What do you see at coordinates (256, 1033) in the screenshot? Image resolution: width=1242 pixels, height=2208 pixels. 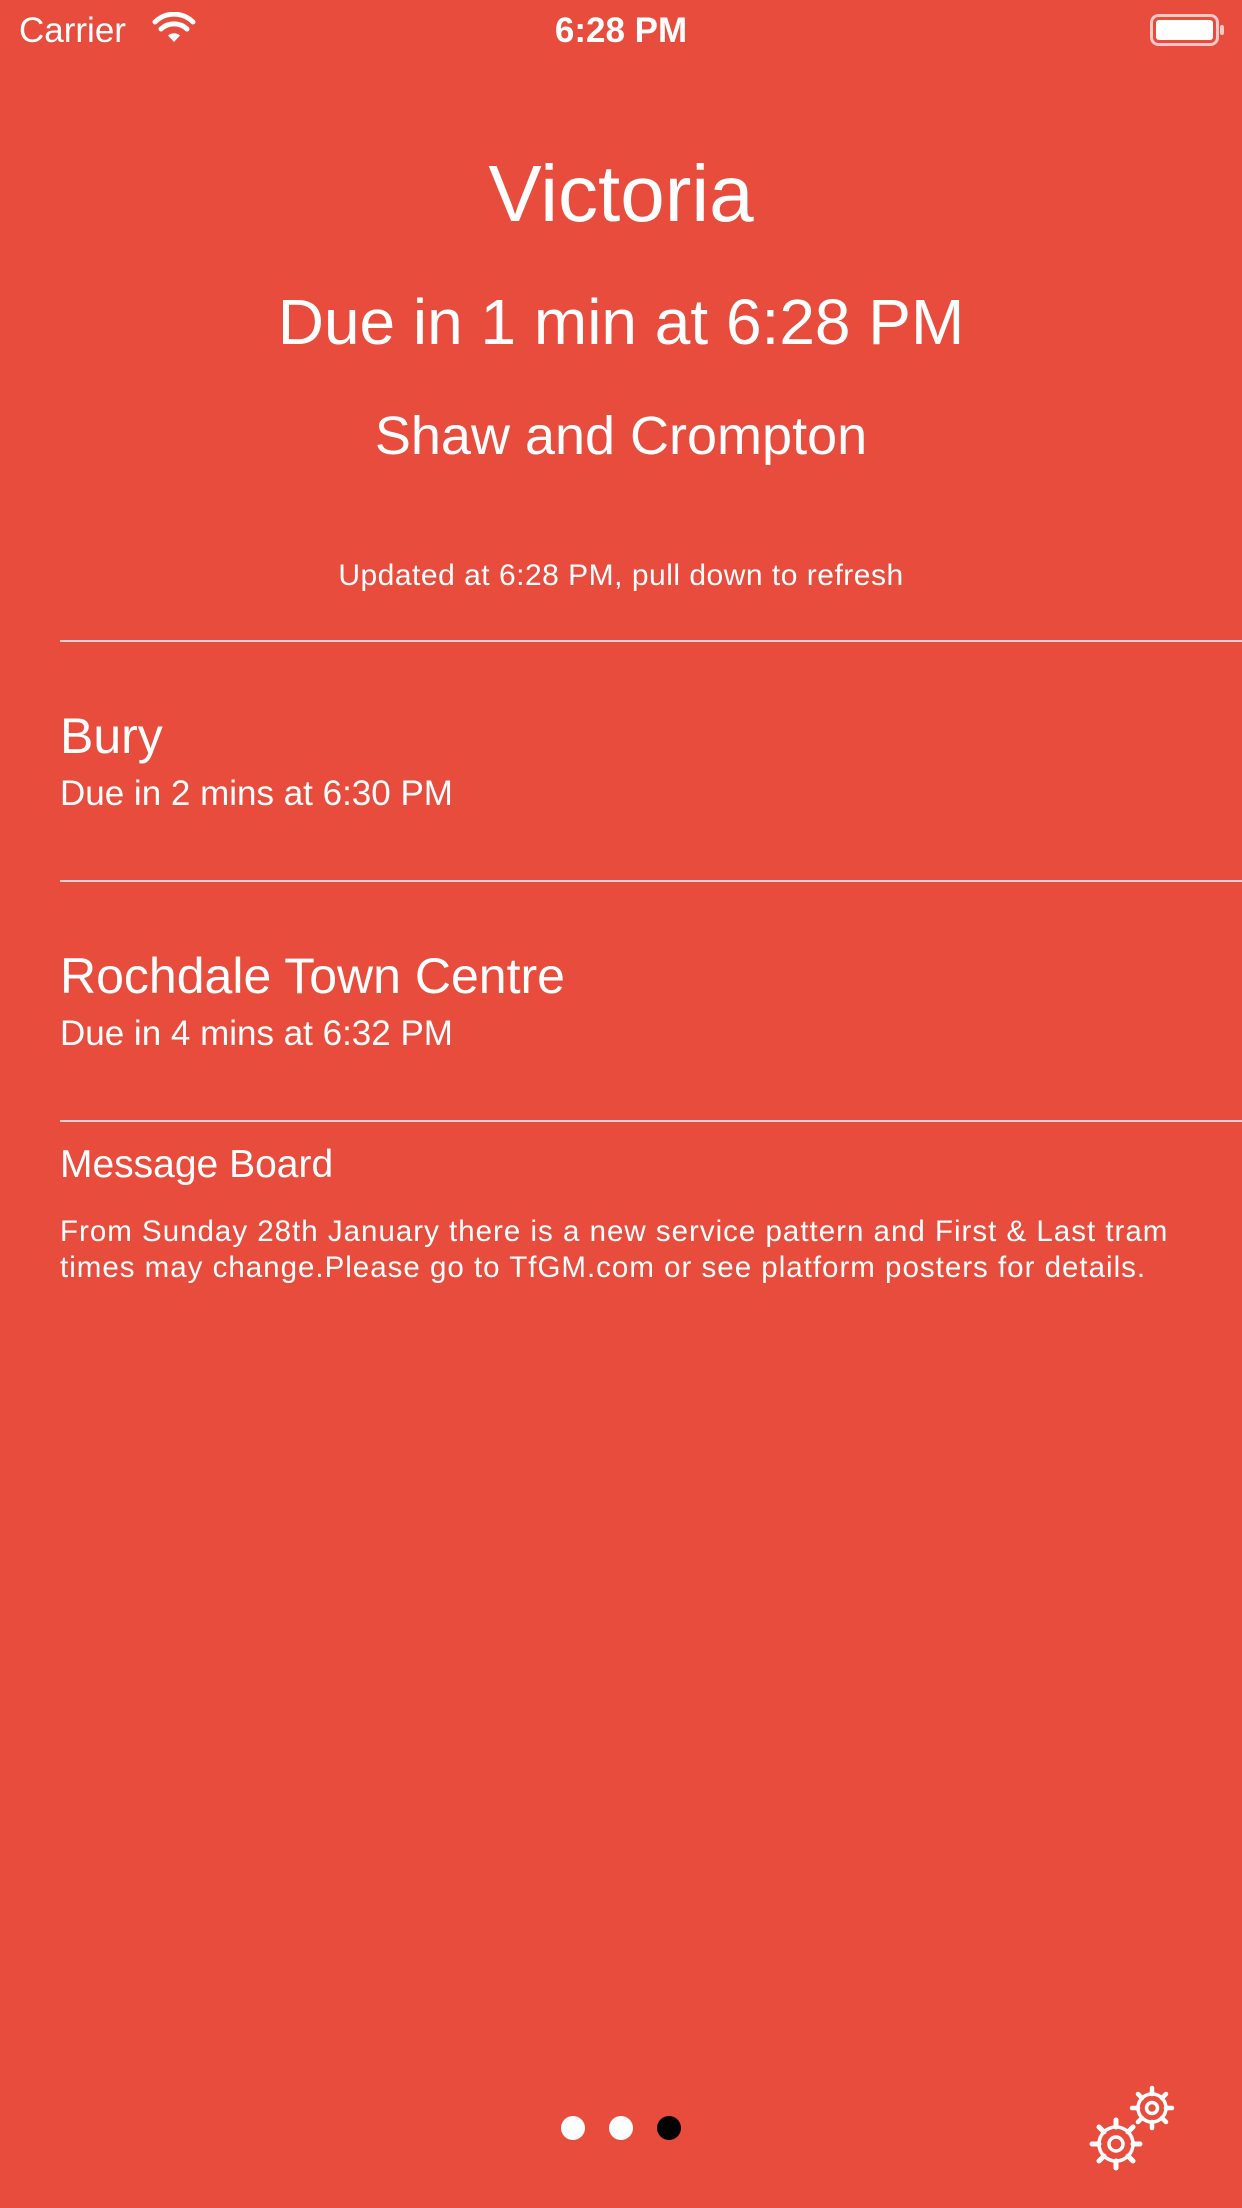 I see `tram-due-time: Due in 4 mins at 6:32 PM` at bounding box center [256, 1033].